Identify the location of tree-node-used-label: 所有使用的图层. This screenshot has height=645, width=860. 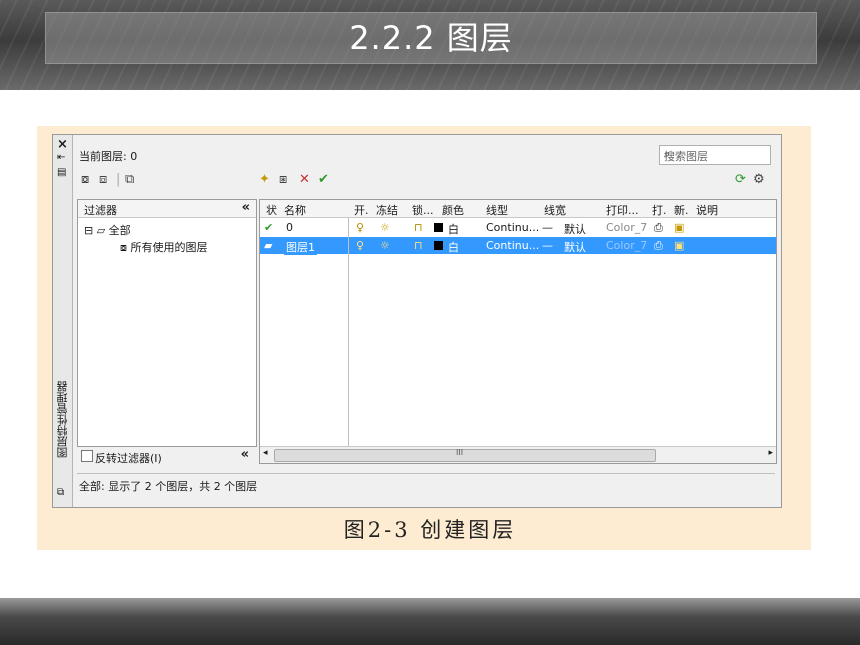
(169, 247).